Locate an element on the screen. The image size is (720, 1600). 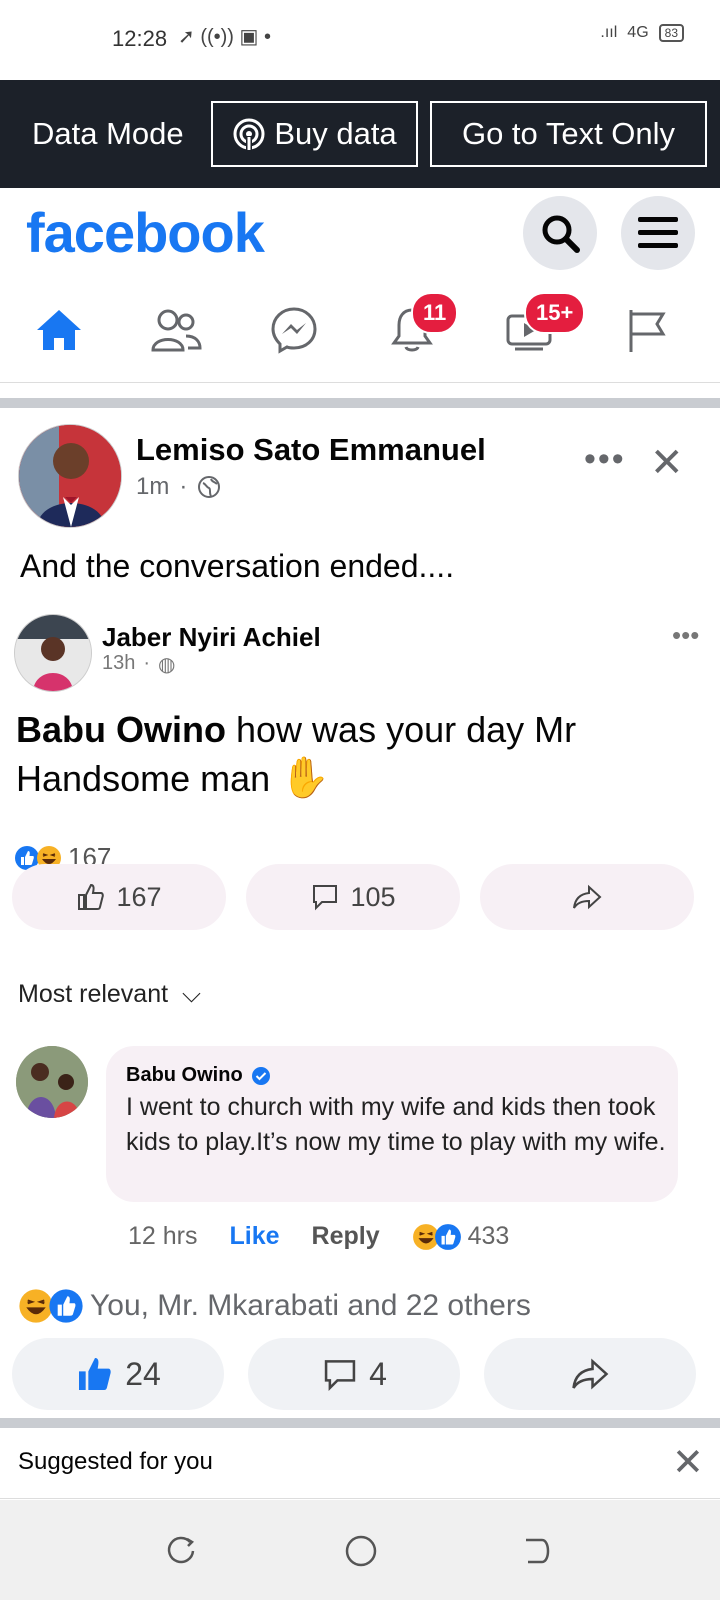
search-button is located at coordinates (560, 233).